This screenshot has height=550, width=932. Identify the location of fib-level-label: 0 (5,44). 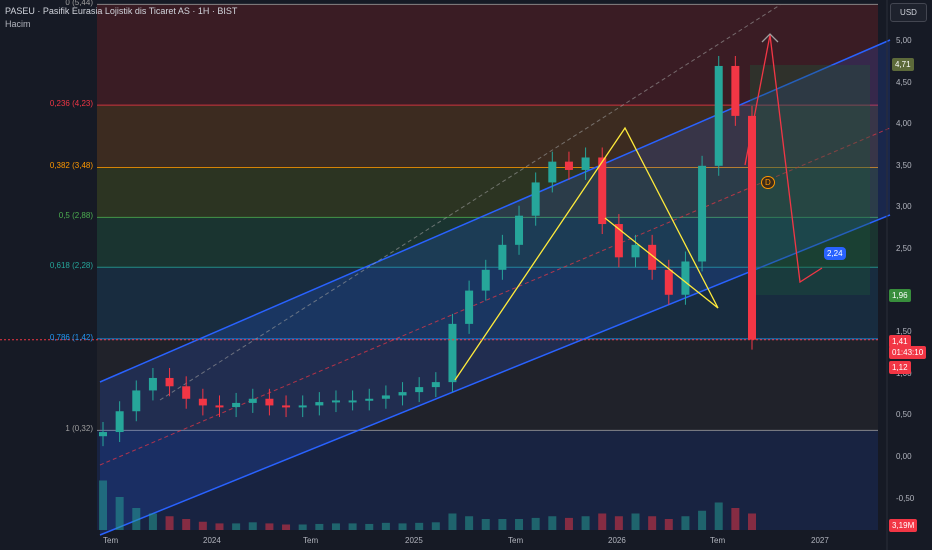
(79, 4).